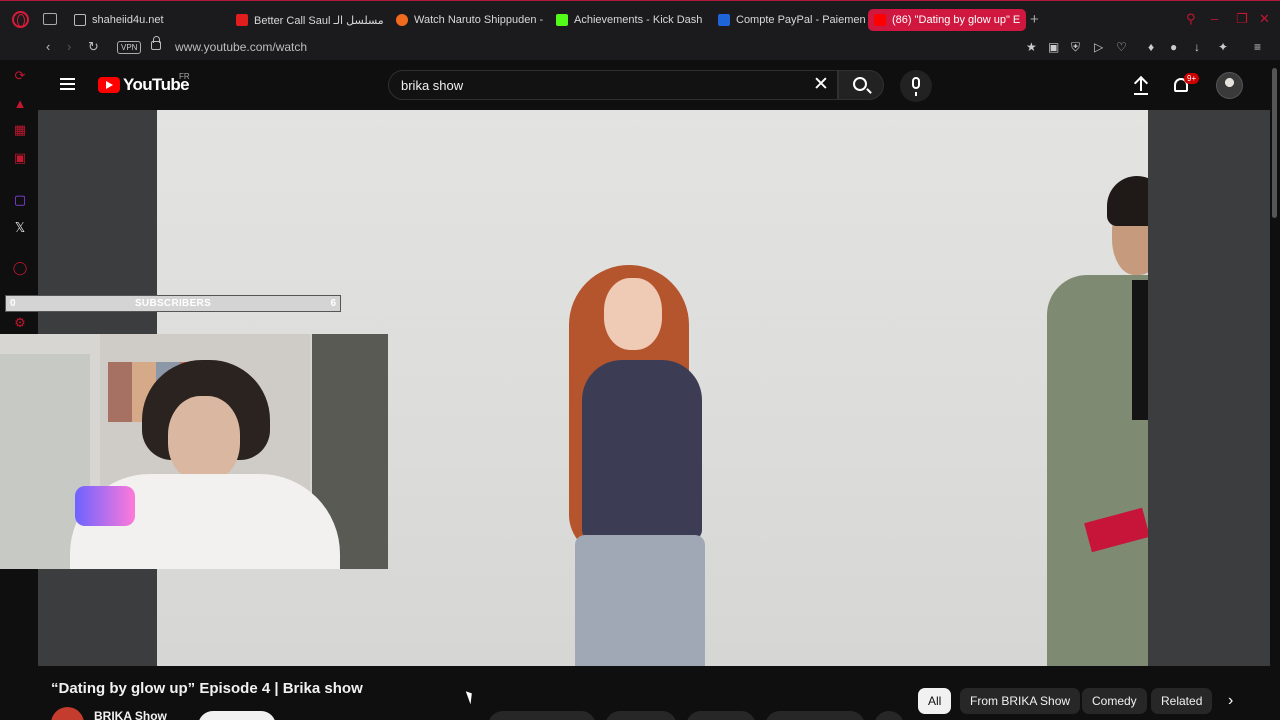 Image resolution: width=1280 pixels, height=720 pixels. Describe the element at coordinates (956, 20) in the screenshot. I see `tab-title: (86) "Dating by glow up" E` at that location.